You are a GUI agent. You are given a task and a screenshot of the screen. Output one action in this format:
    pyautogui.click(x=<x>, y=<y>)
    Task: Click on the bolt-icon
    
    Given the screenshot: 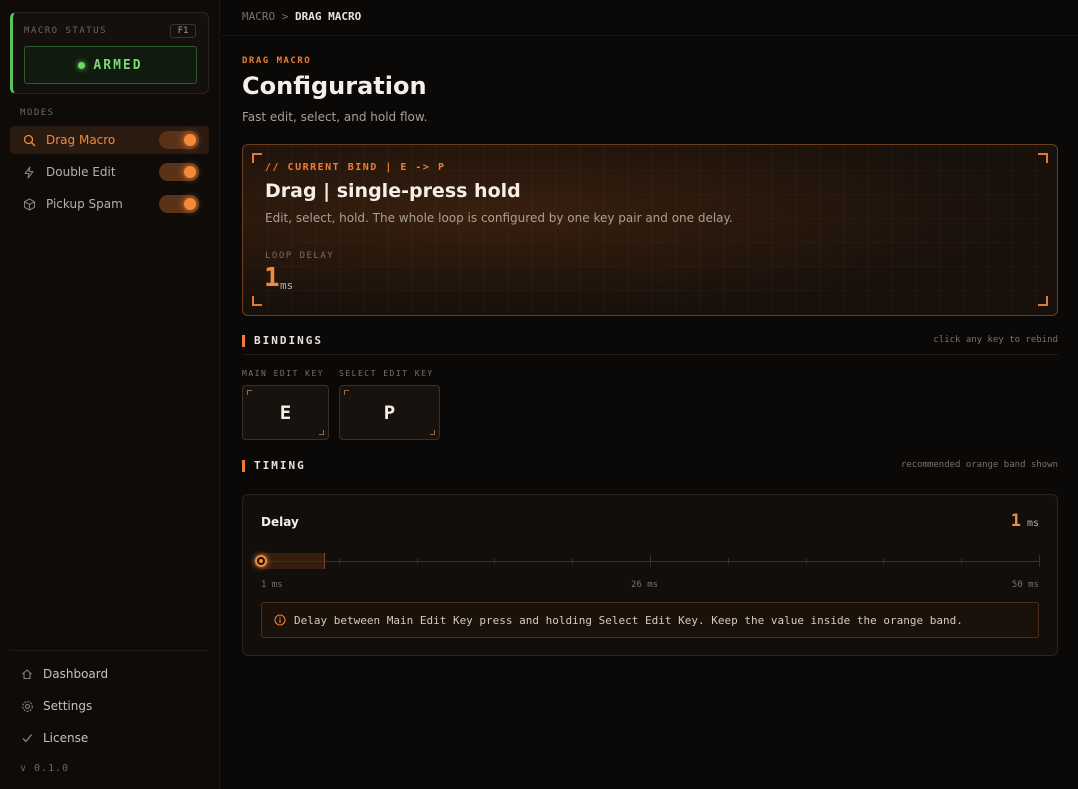 What is the action you would take?
    pyautogui.click(x=29, y=172)
    